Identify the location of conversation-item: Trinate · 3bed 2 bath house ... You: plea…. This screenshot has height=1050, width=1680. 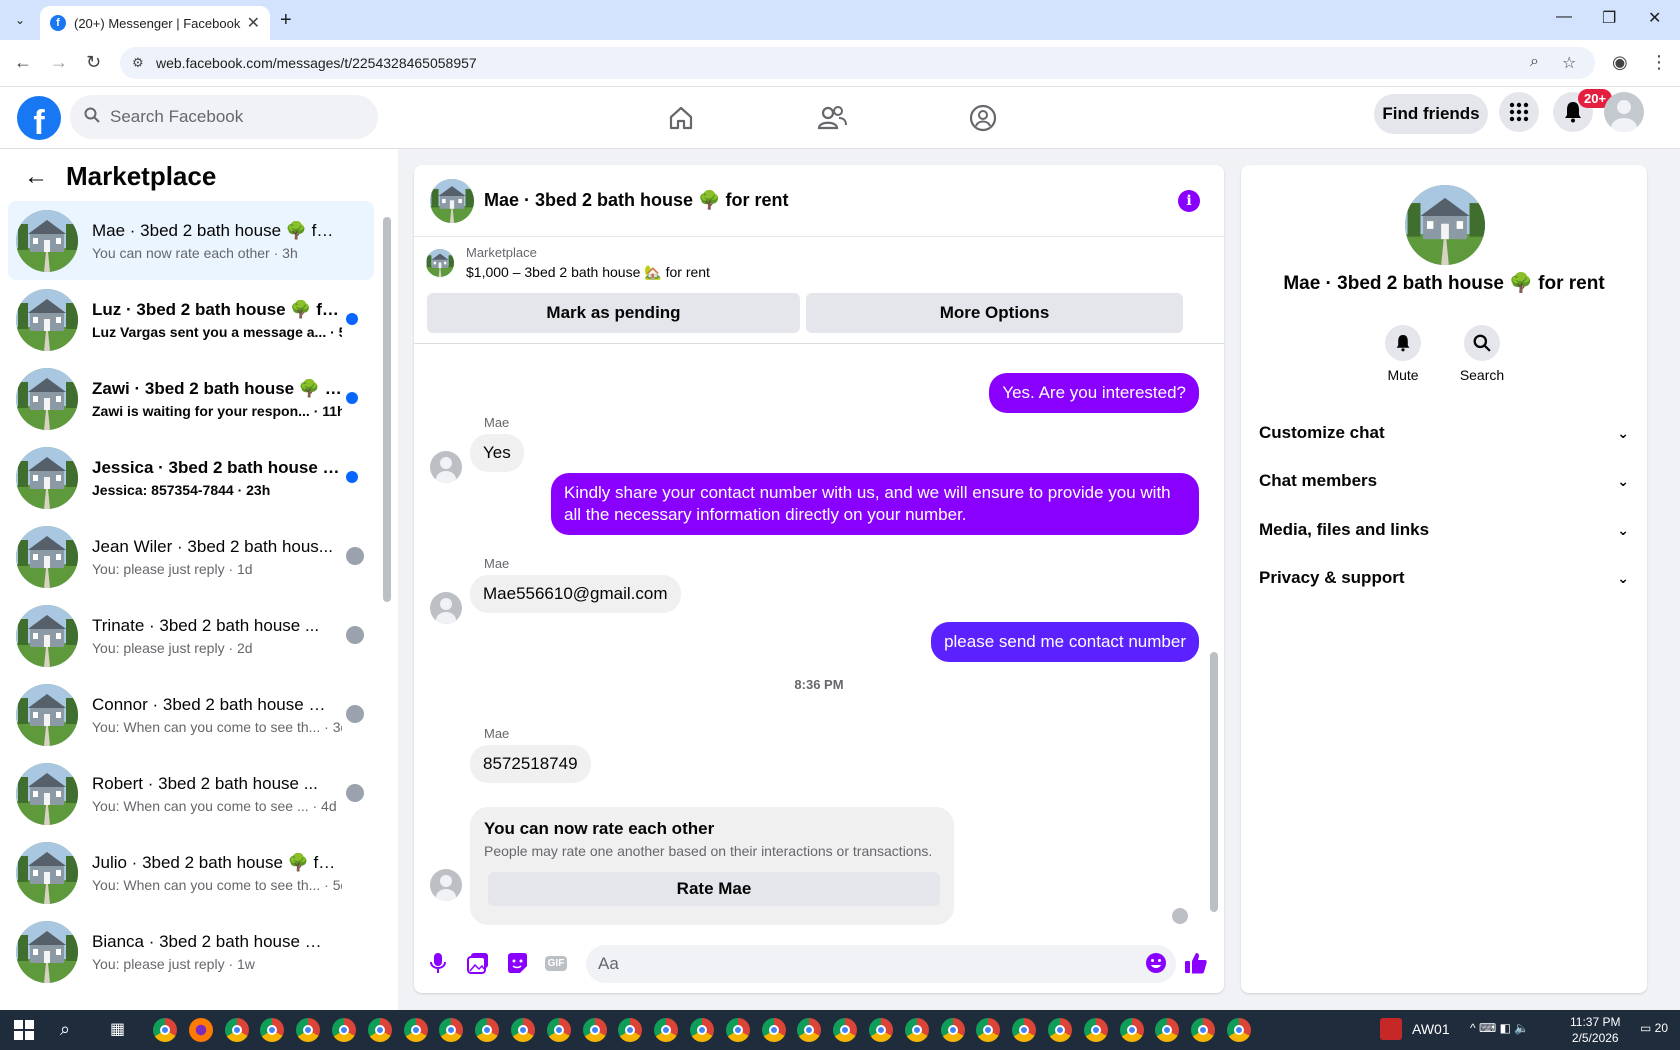
(191, 635).